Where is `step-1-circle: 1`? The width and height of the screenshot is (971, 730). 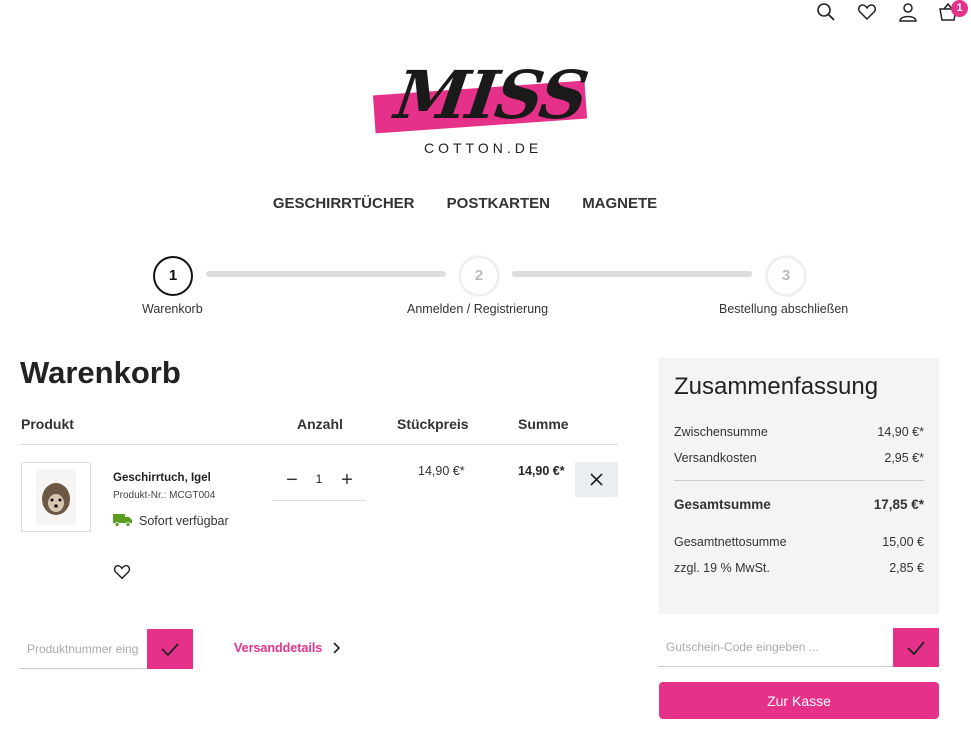 step-1-circle: 1 is located at coordinates (173, 276).